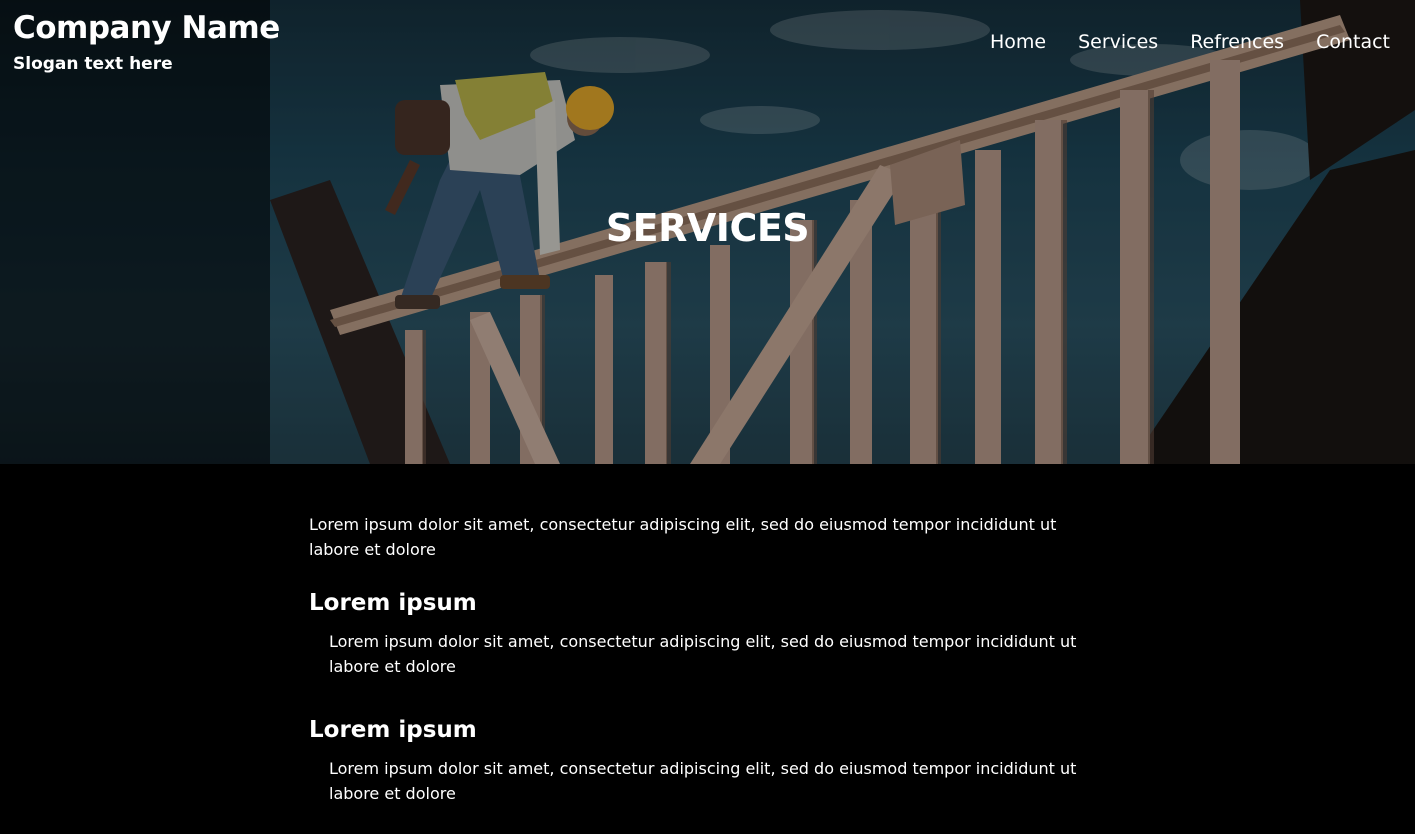 This screenshot has height=834, width=1415. What do you see at coordinates (93, 64) in the screenshot?
I see `slogan: Slogan text here` at bounding box center [93, 64].